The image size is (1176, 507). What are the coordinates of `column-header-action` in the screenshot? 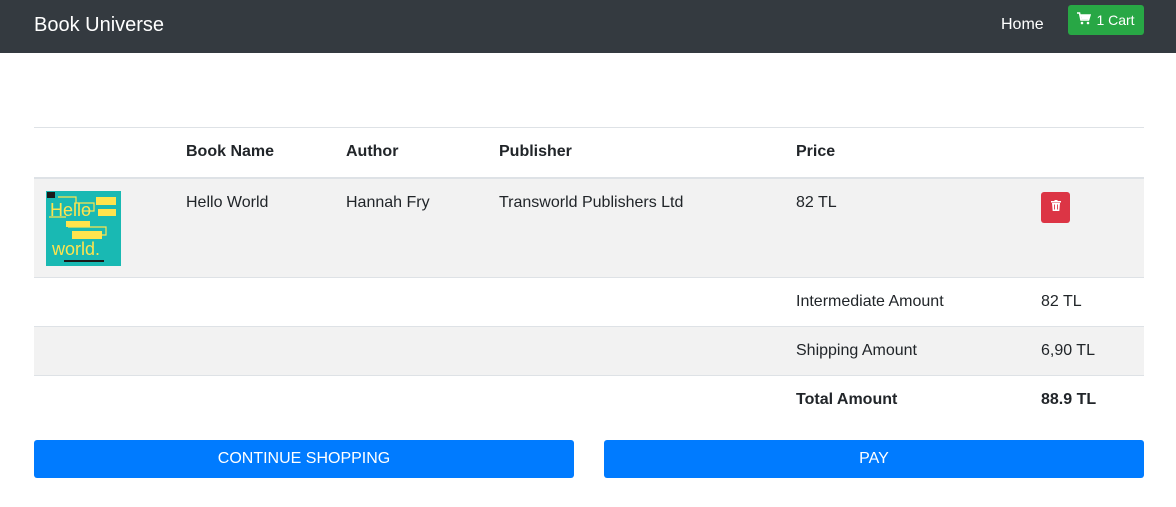 It's located at (1092, 153).